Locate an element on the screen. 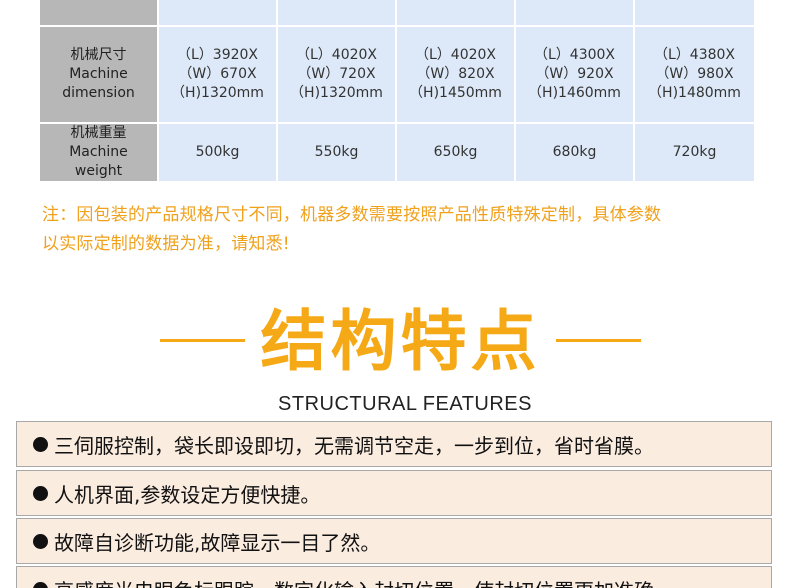  feature-text: 三伺服控制，袋长即设即切，无需调节空走，一步到位，省时省膜。 is located at coordinates (354, 445).